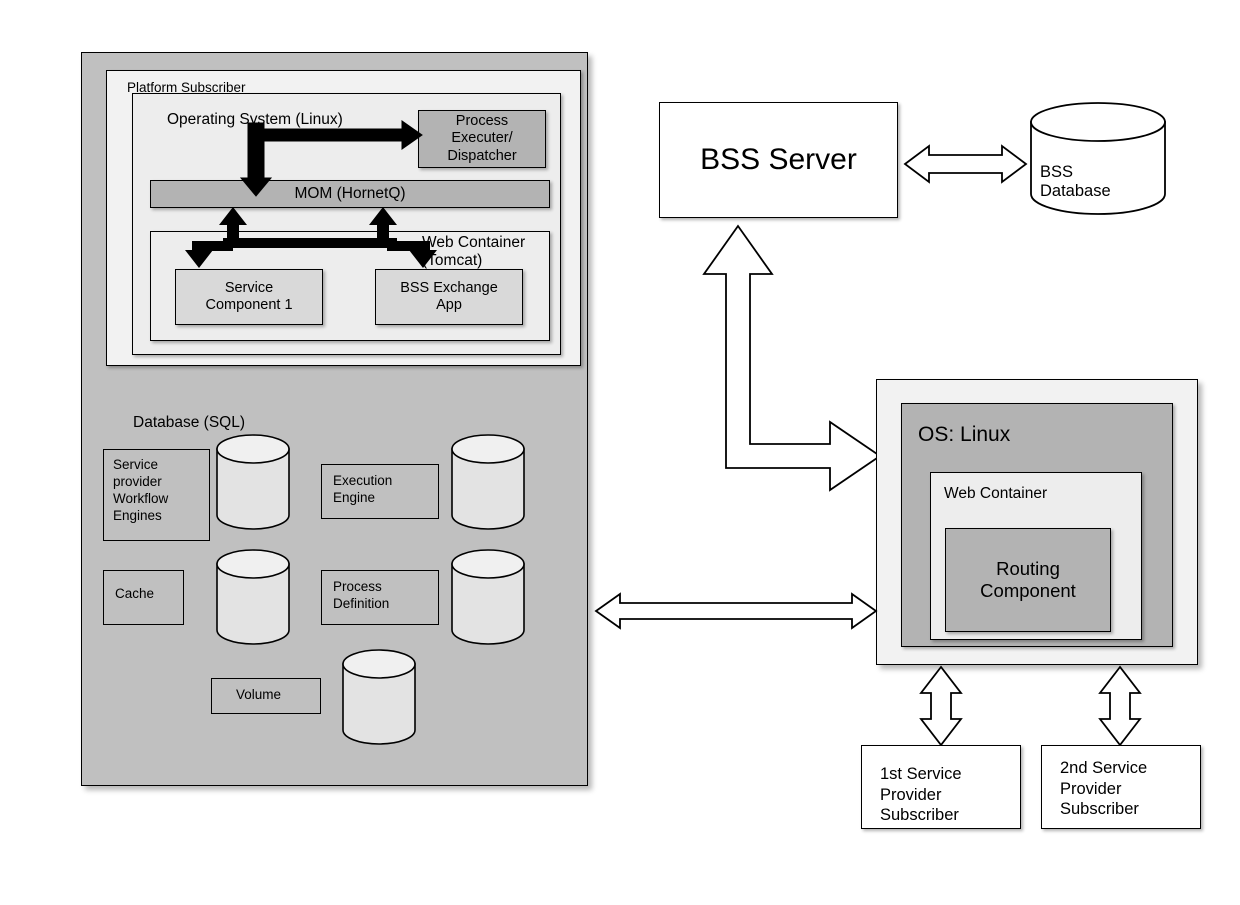 The image size is (1240, 905). Describe the element at coordinates (792, 358) in the screenshot. I see `platform-to-bss-and-routing-arrow` at that location.